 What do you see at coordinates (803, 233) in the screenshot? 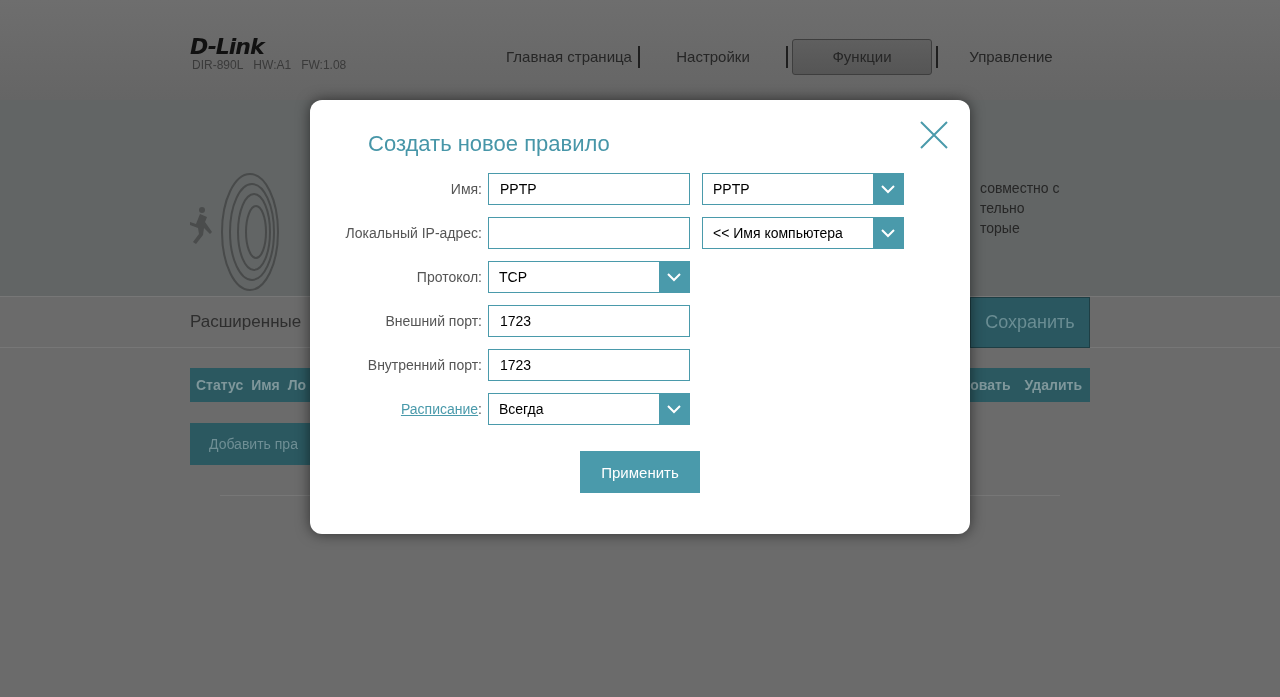
I see `dropdown: << Имя компьютера` at bounding box center [803, 233].